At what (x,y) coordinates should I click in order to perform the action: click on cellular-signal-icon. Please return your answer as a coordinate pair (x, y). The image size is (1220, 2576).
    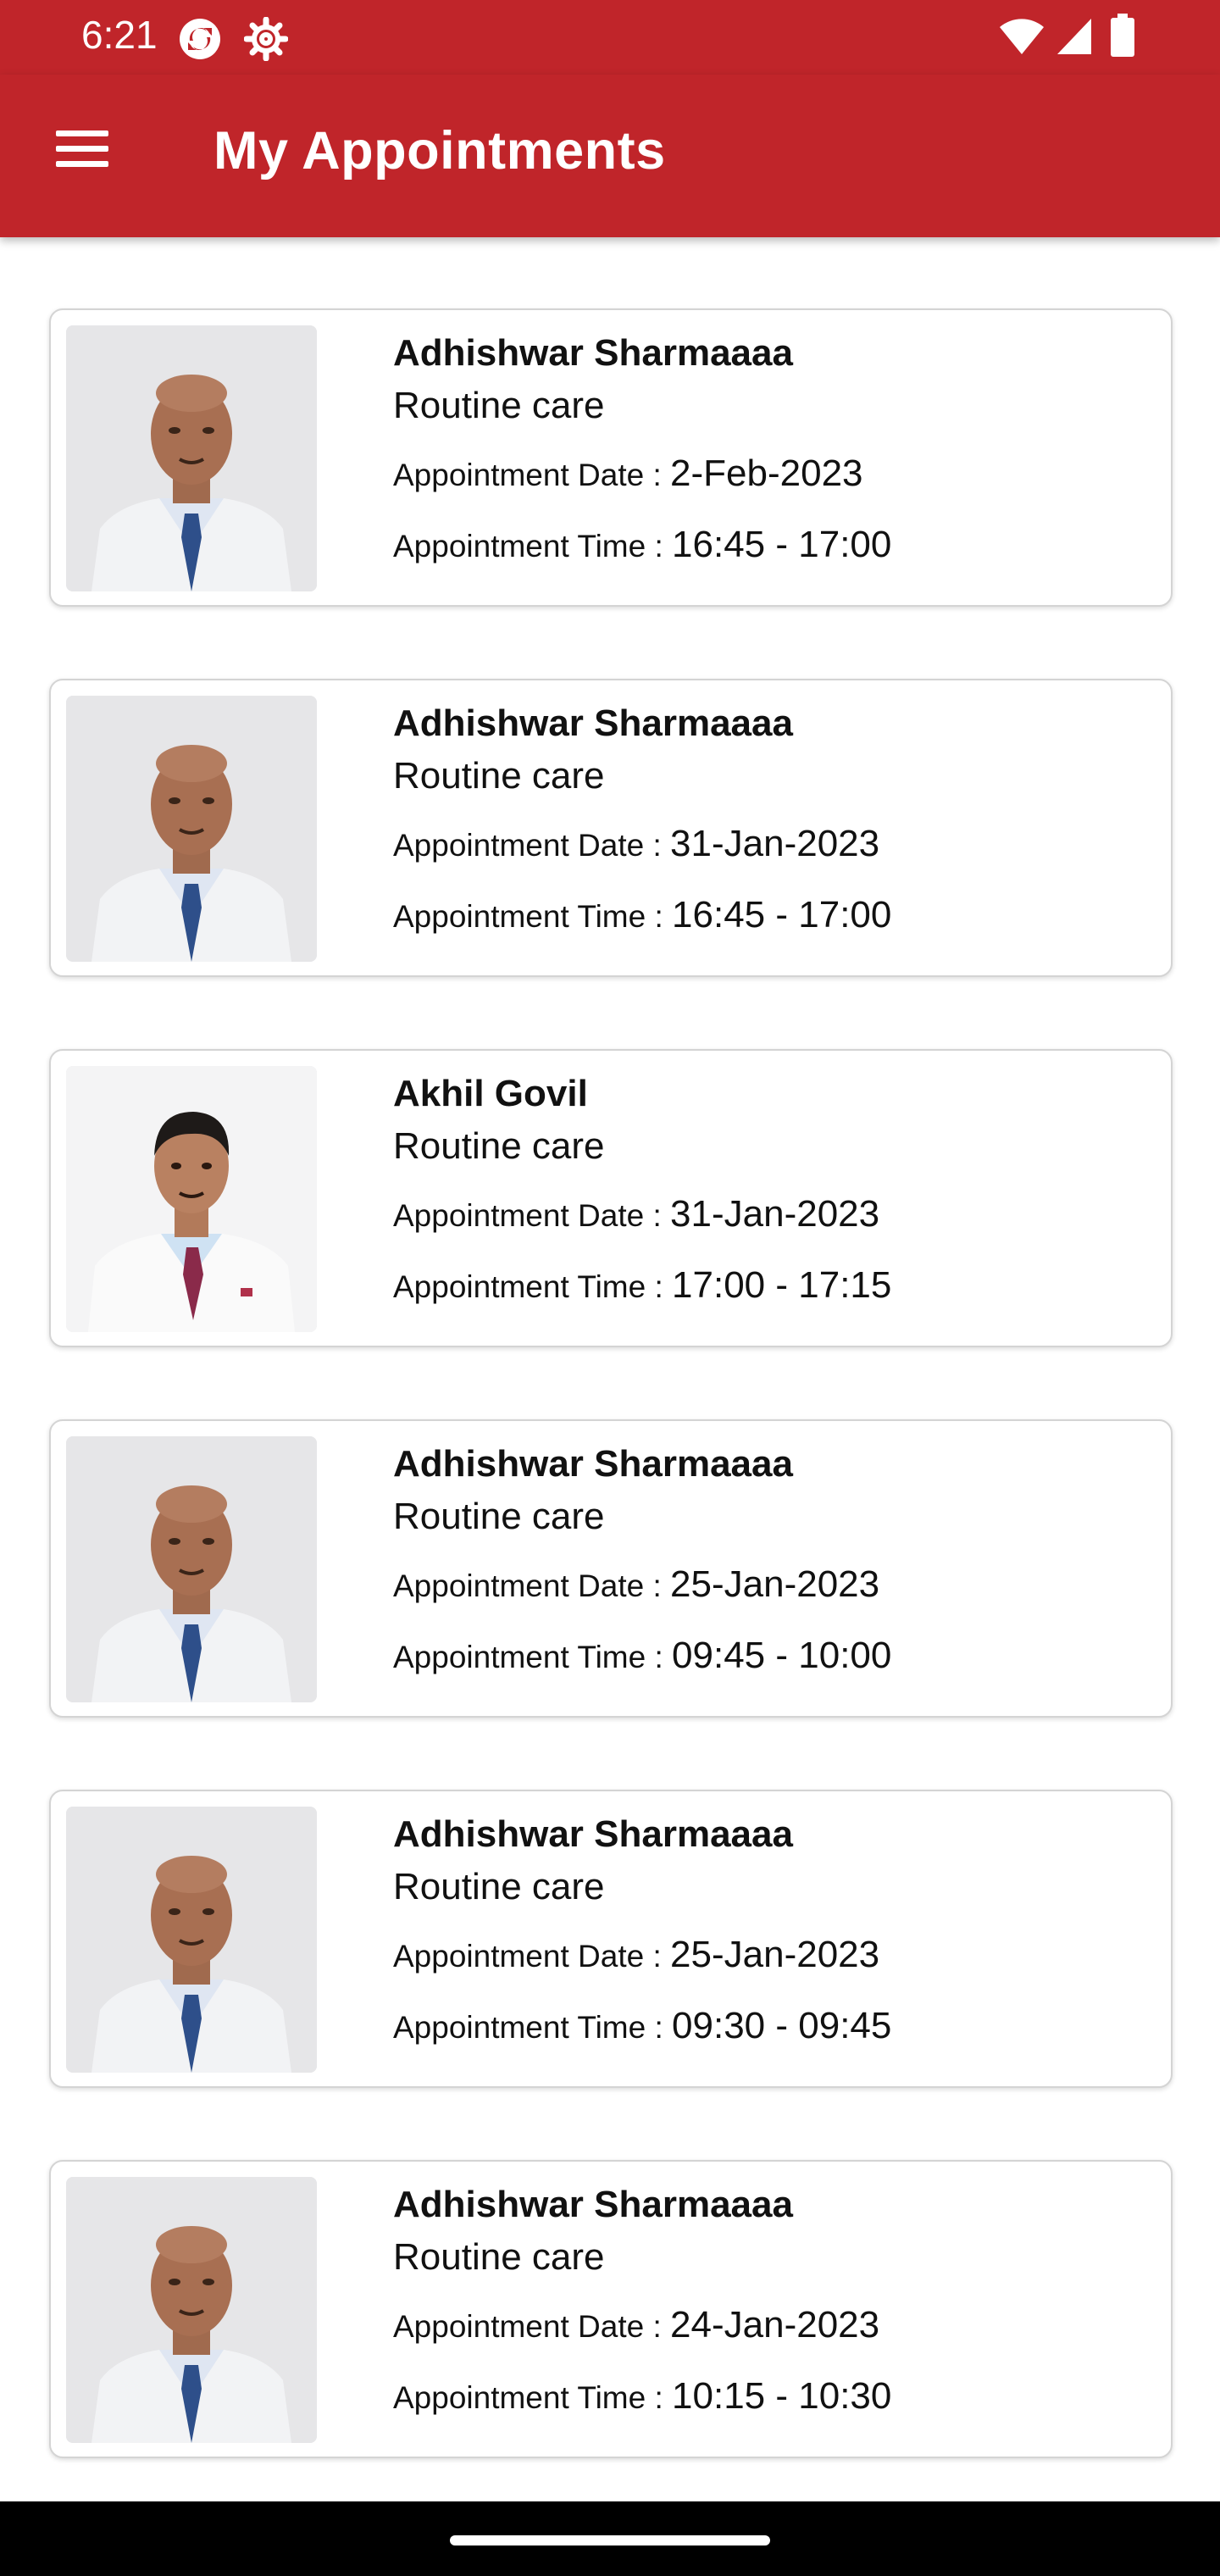
    Looking at the image, I should click on (1074, 36).